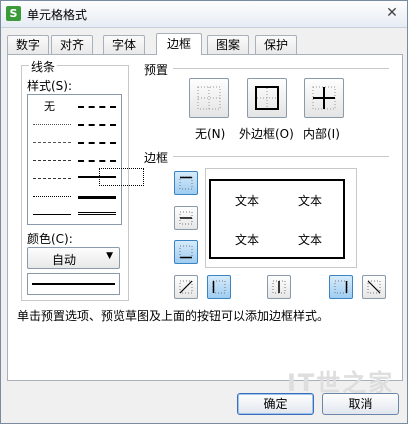 The height and width of the screenshot is (424, 408). What do you see at coordinates (266, 134) in the screenshot?
I see `preset-outline-label: 外边框(O)` at bounding box center [266, 134].